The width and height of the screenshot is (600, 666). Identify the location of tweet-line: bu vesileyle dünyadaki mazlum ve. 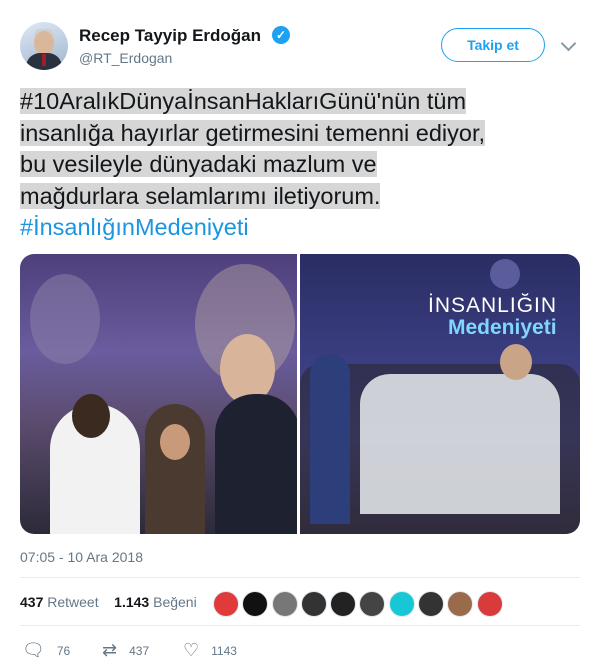
(198, 164).